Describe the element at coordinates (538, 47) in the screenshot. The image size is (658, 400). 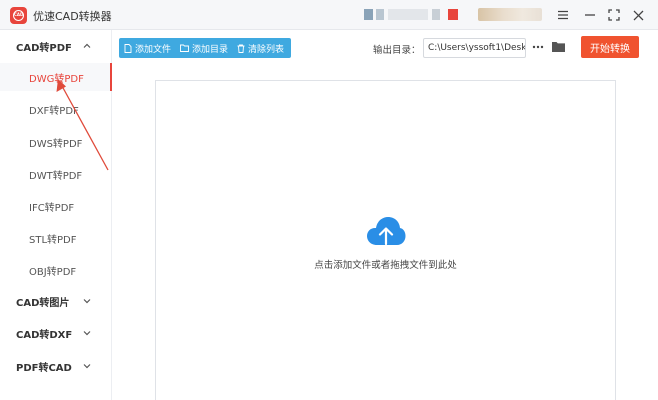
I see `more-options-icon` at that location.